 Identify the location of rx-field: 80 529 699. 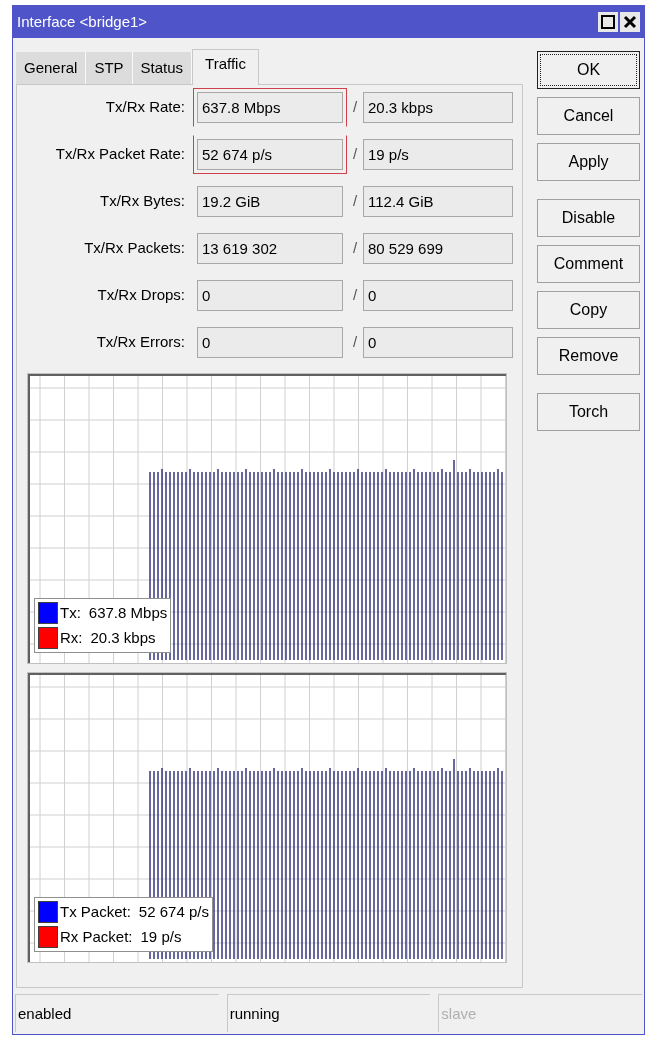
(438, 248).